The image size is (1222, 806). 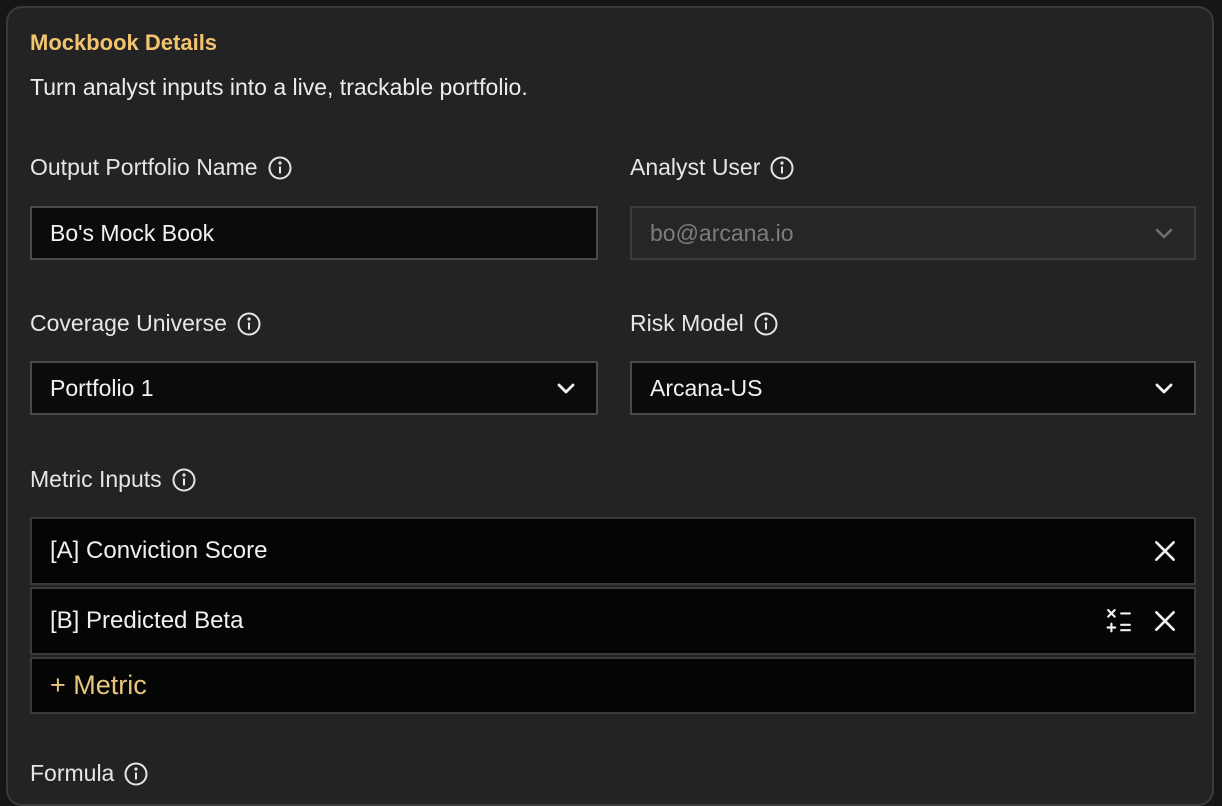 What do you see at coordinates (124, 42) in the screenshot?
I see `panel-title: Mockbook Details` at bounding box center [124, 42].